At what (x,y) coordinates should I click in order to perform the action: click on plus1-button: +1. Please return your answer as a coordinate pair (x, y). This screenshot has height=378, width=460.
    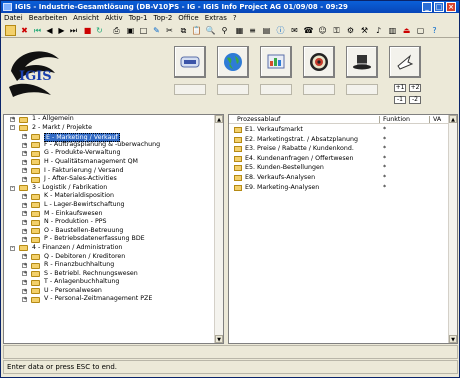
    Looking at the image, I should click on (400, 88).